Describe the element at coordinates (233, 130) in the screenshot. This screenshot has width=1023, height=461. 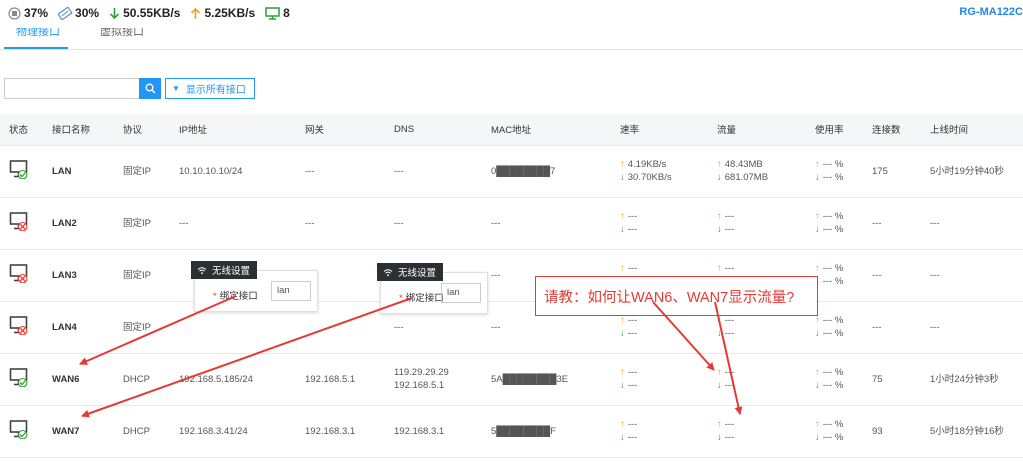
I see `header-ip: IP地址` at that location.